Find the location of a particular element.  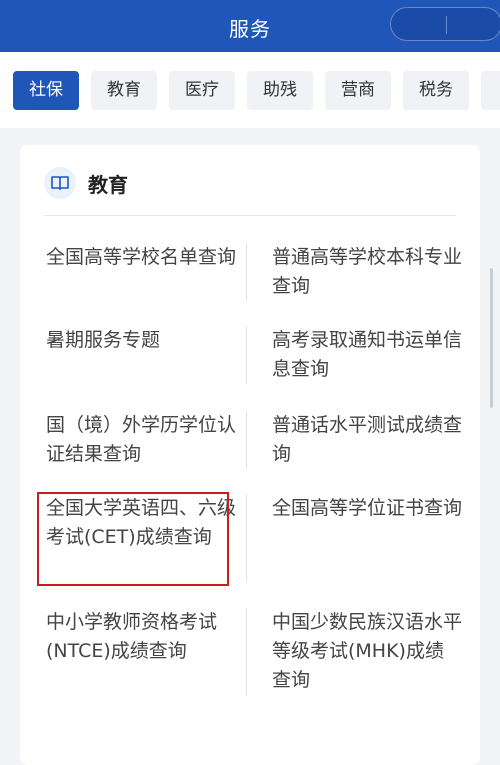

tab-tax: 税务 is located at coordinates (436, 90).